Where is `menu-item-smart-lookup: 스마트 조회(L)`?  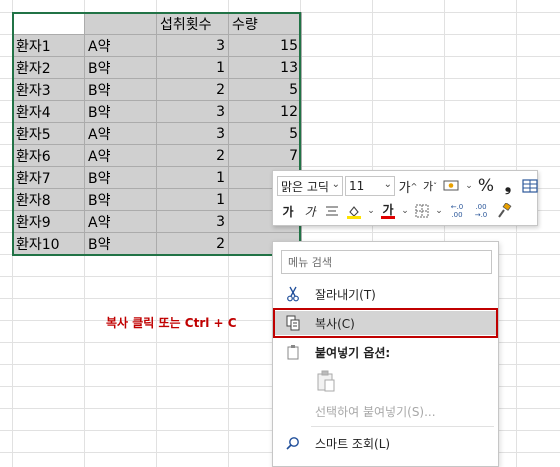
menu-item-smart-lookup: 스마트 조회(L) is located at coordinates (386, 443).